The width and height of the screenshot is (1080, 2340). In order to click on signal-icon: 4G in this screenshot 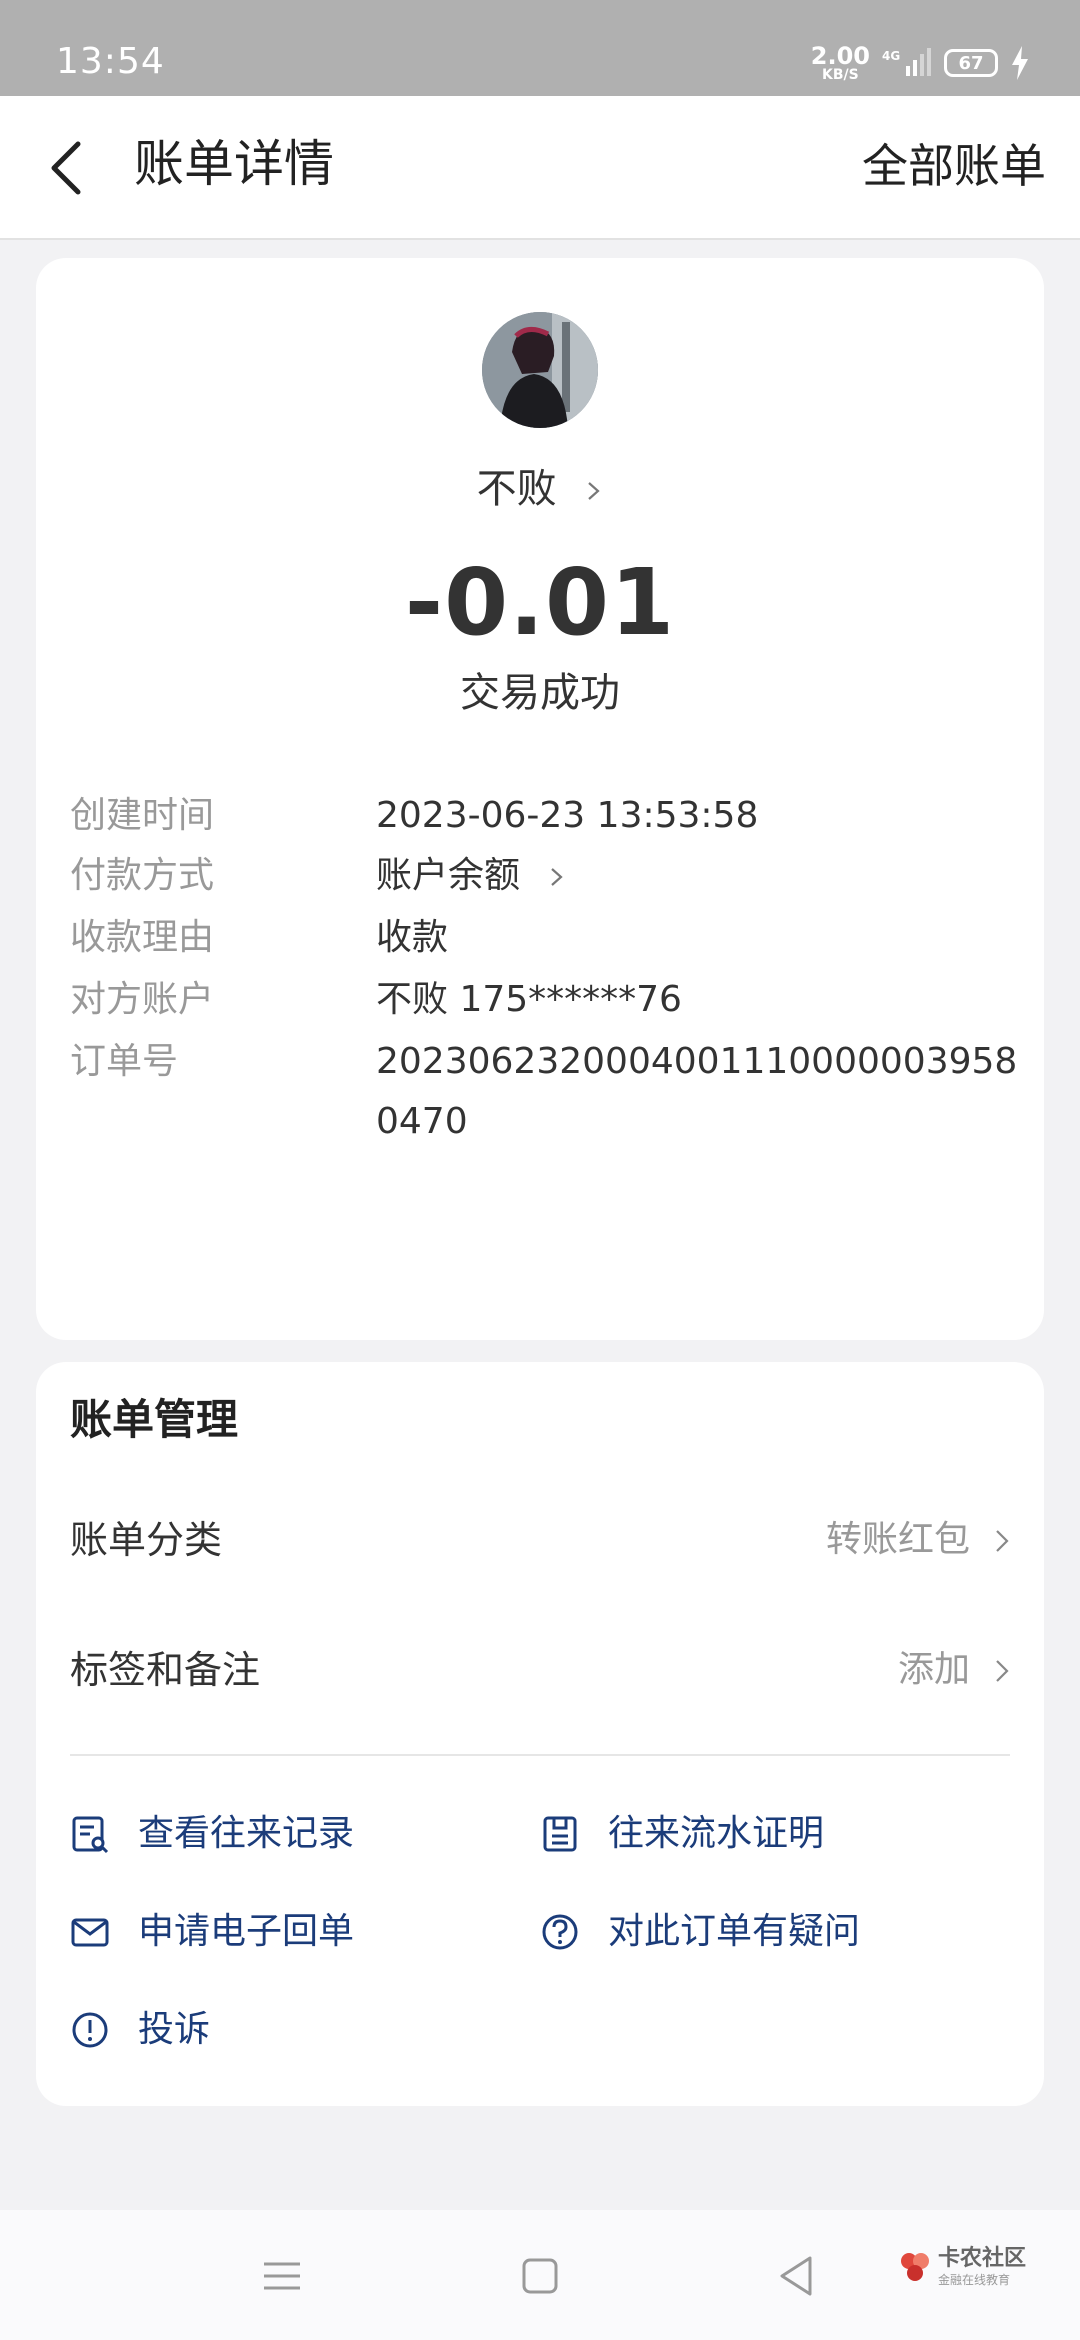, I will do `click(906, 62)`.